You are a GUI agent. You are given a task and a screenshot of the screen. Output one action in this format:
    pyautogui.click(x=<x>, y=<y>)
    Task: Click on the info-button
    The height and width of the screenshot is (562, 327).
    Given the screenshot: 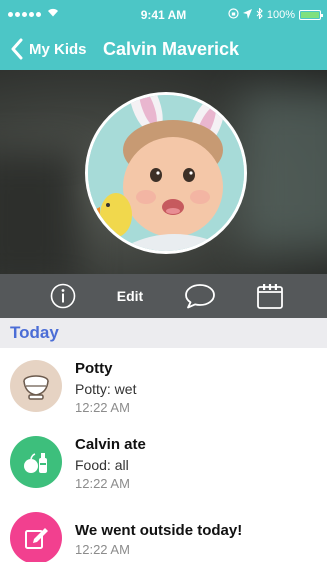 What is the action you would take?
    pyautogui.click(x=63, y=296)
    